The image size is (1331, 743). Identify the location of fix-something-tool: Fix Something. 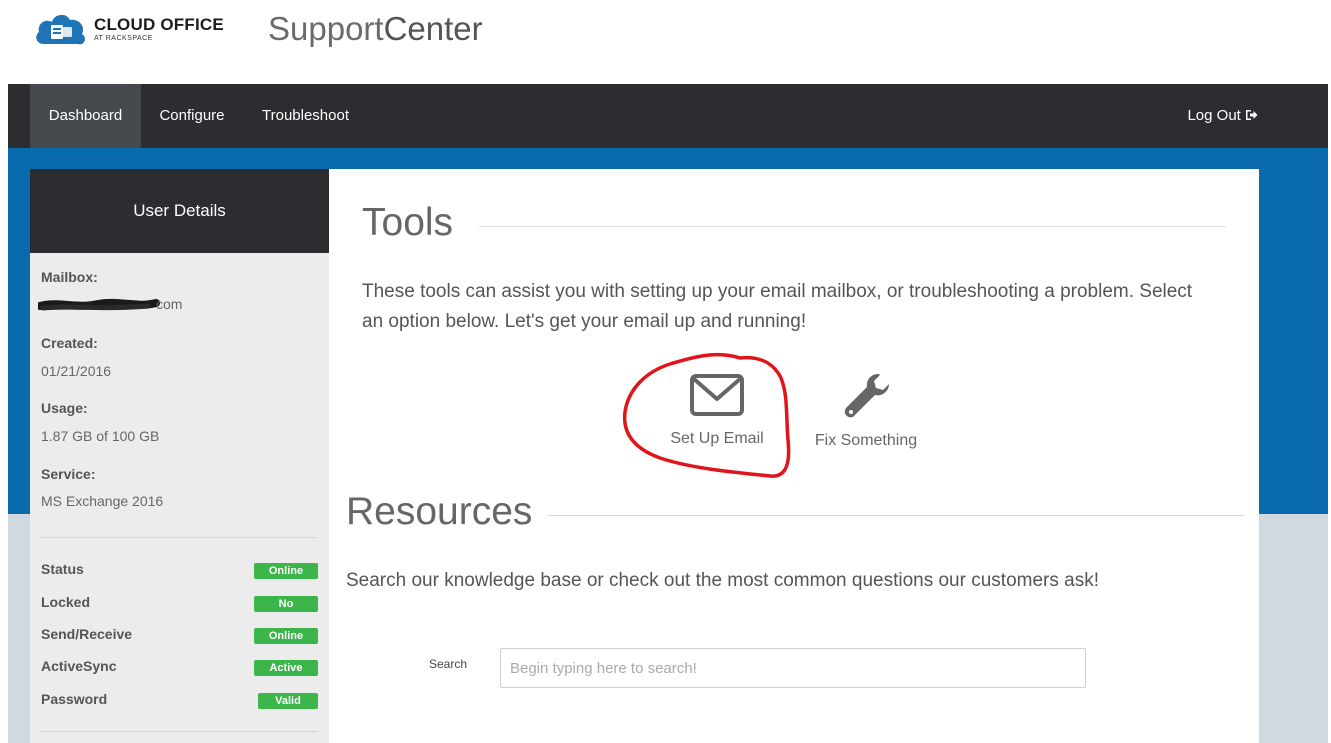
(866, 410).